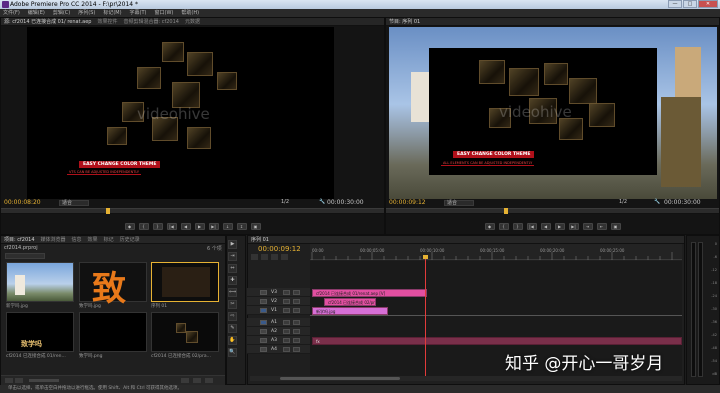  I want to click on menu-window: 窗口(W), so click(164, 13).